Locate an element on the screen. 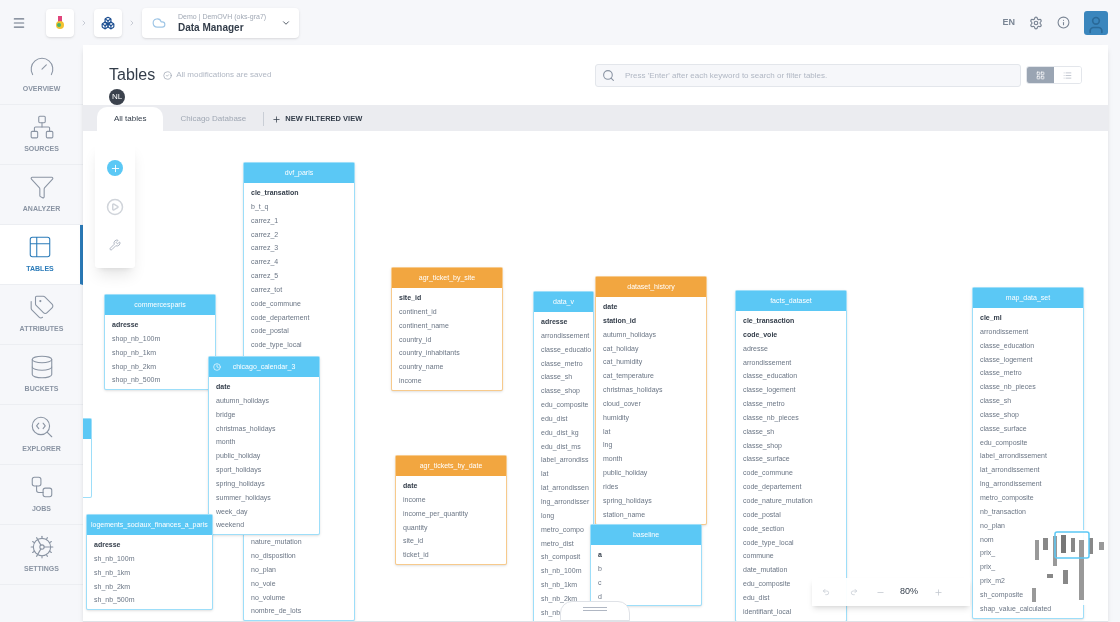 The width and height of the screenshot is (1120, 622). add-button is located at coordinates (115, 168).